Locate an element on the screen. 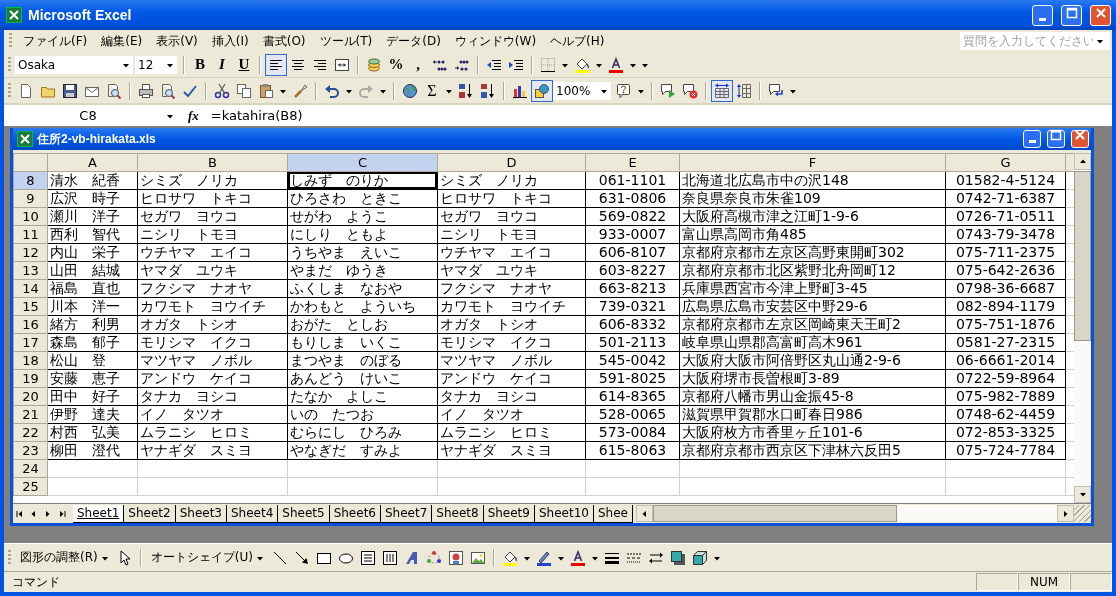  table-cell: 大阪府大阪市阿倍野区丸山通2-9-6 is located at coordinates (812, 360).